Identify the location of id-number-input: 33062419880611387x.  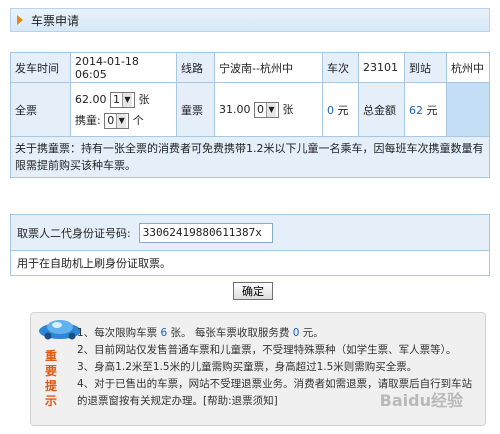
(205, 232).